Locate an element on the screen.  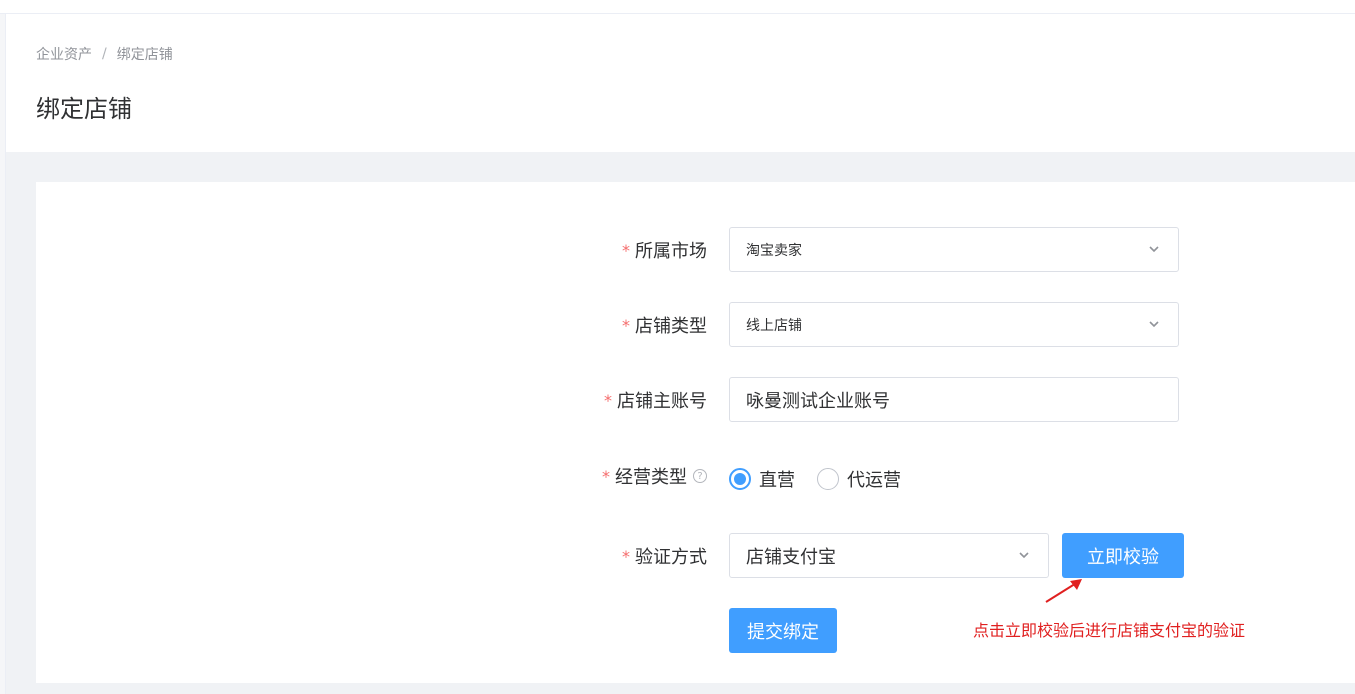
verify-method-select: 店铺支付宝 is located at coordinates (889, 555).